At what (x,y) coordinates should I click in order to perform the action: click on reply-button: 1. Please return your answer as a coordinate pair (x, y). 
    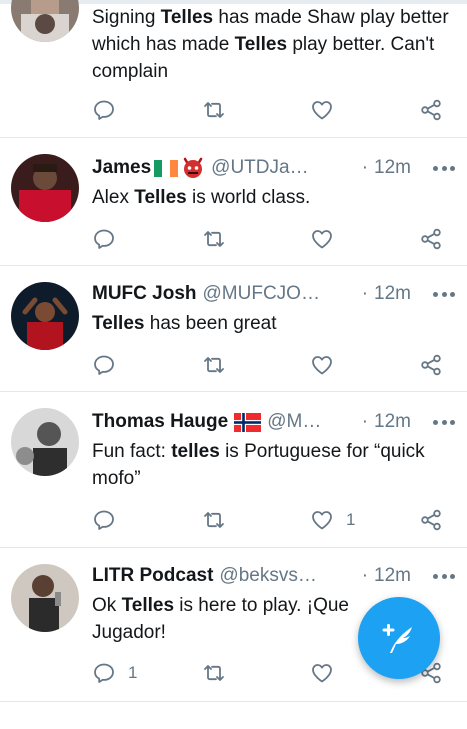
    Looking at the image, I should click on (114, 673).